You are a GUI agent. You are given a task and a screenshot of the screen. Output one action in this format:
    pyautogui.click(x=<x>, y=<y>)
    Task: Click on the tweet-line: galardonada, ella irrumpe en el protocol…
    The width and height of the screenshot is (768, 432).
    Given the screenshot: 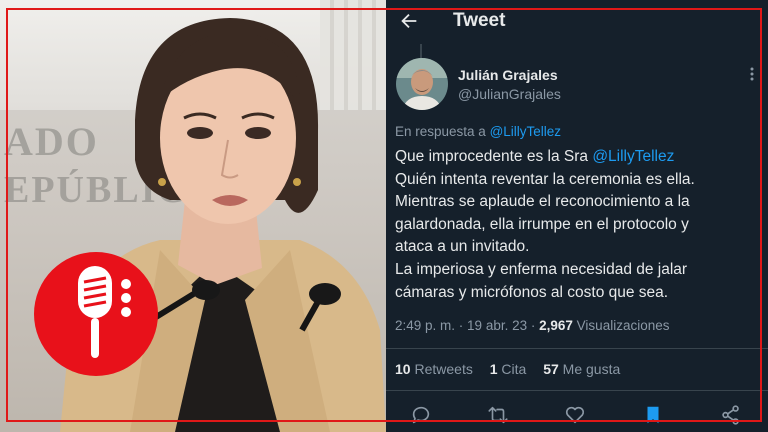 What is the action you would take?
    pyautogui.click(x=542, y=224)
    